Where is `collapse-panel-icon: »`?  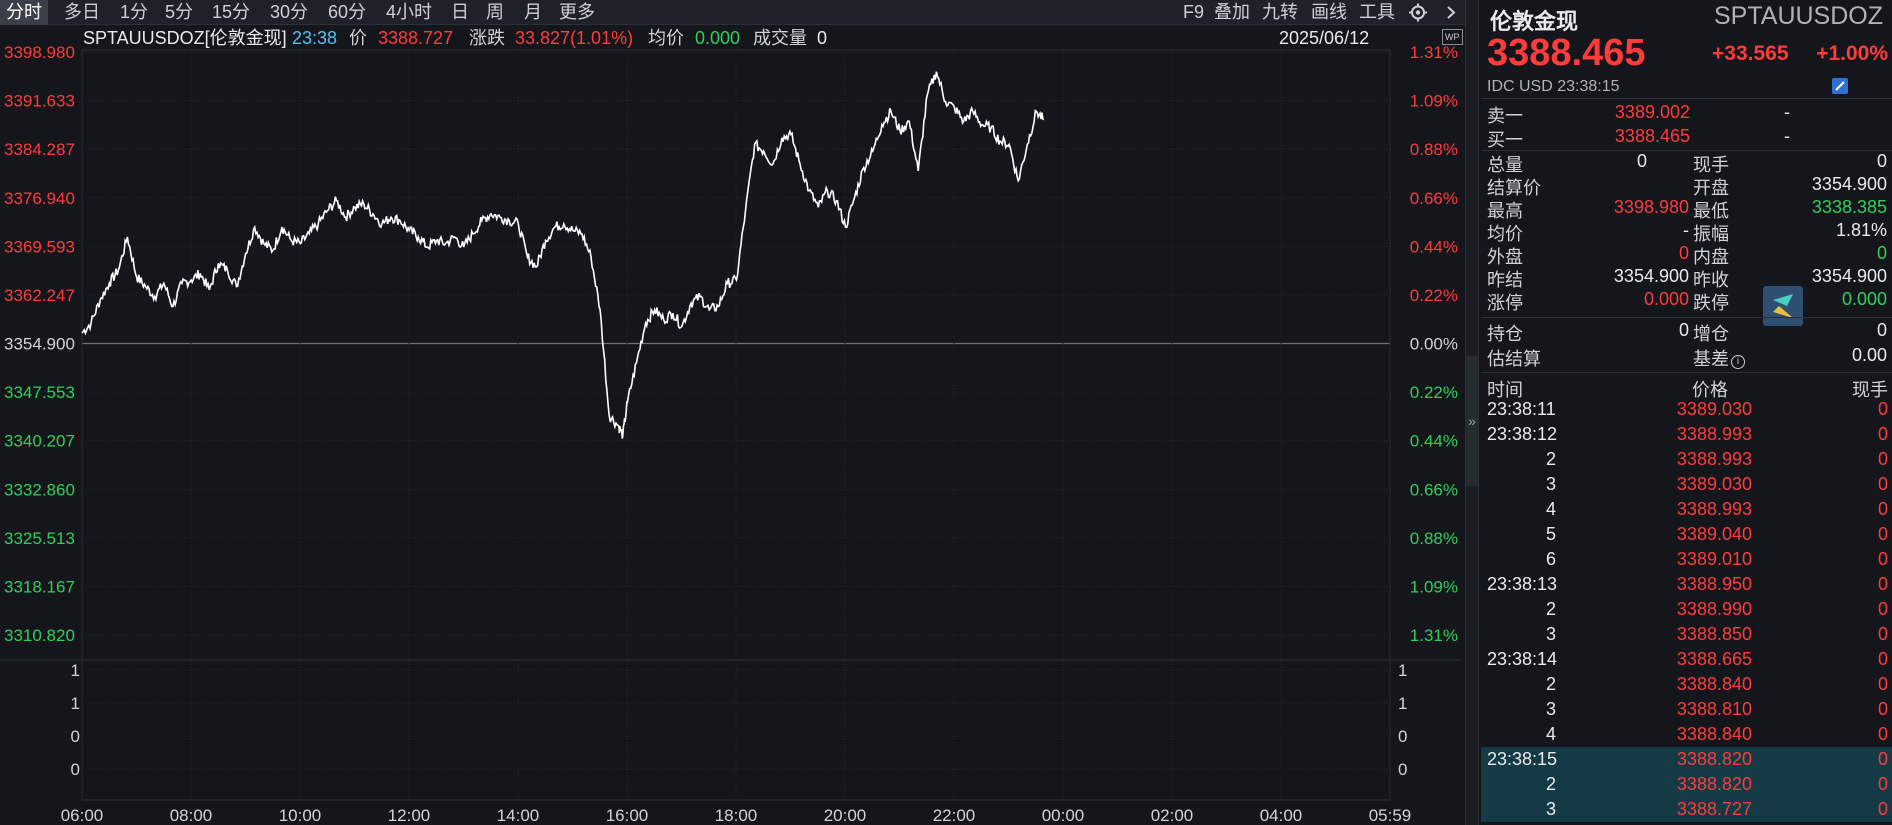
collapse-panel-icon: » is located at coordinates (1472, 421).